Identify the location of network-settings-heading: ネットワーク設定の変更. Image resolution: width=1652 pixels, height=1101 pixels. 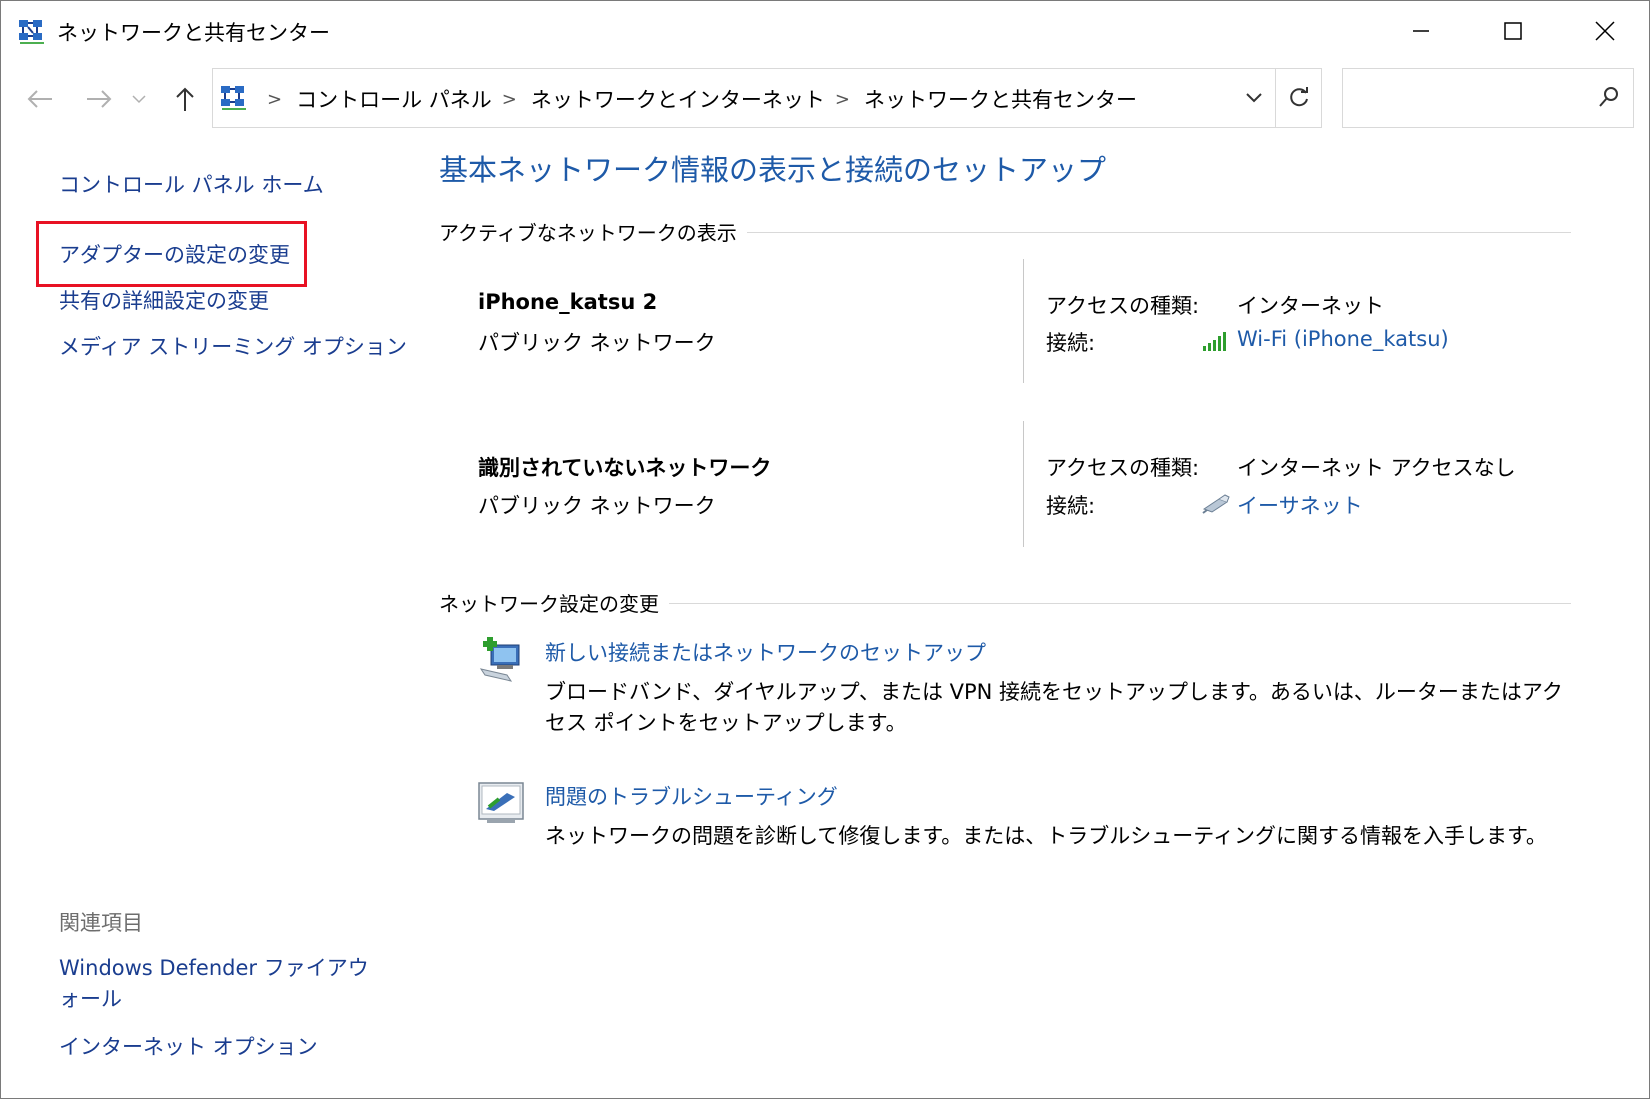
(554, 602).